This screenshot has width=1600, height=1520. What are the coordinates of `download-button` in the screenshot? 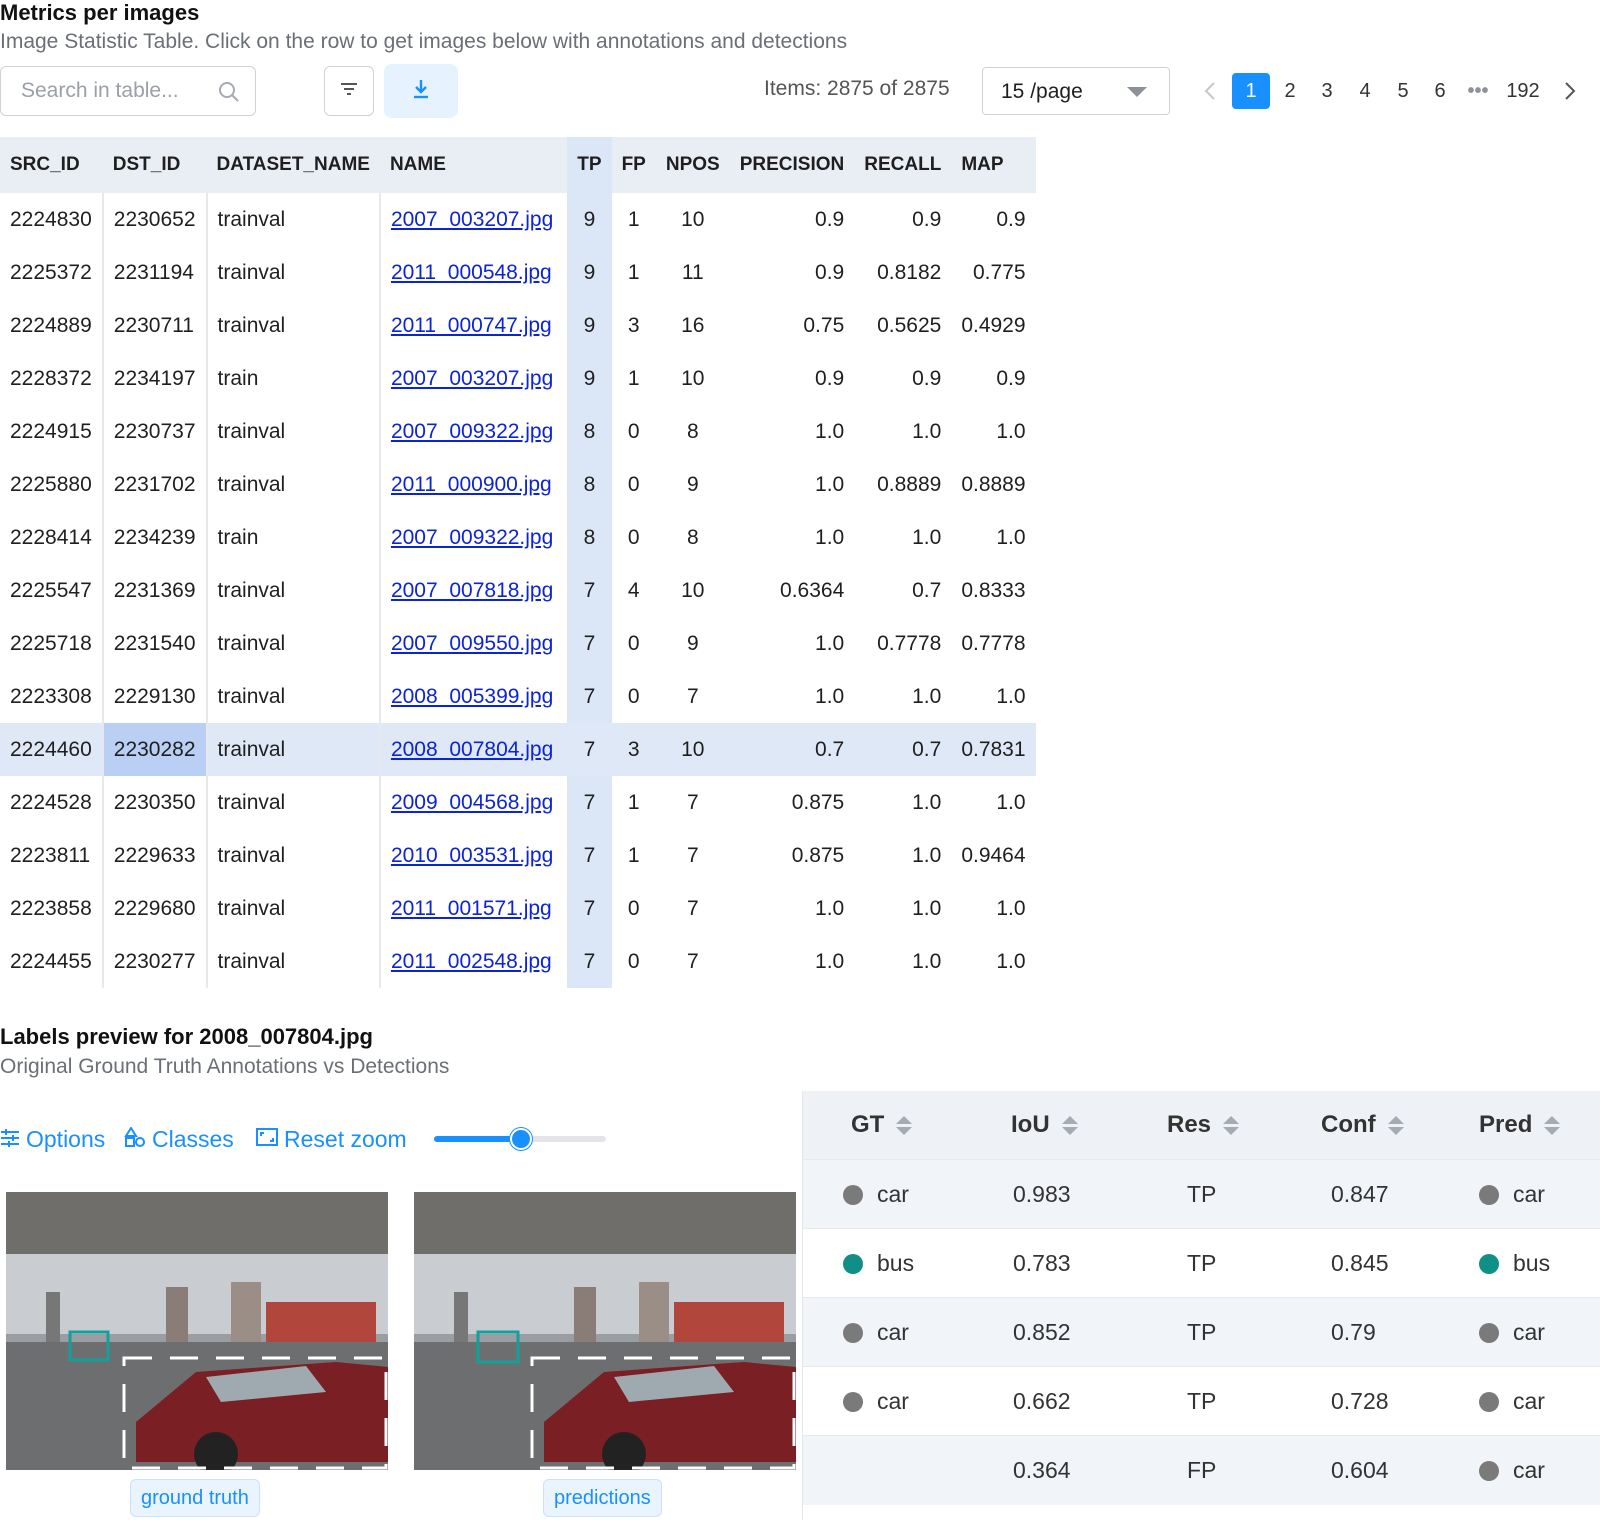 It's located at (421, 91).